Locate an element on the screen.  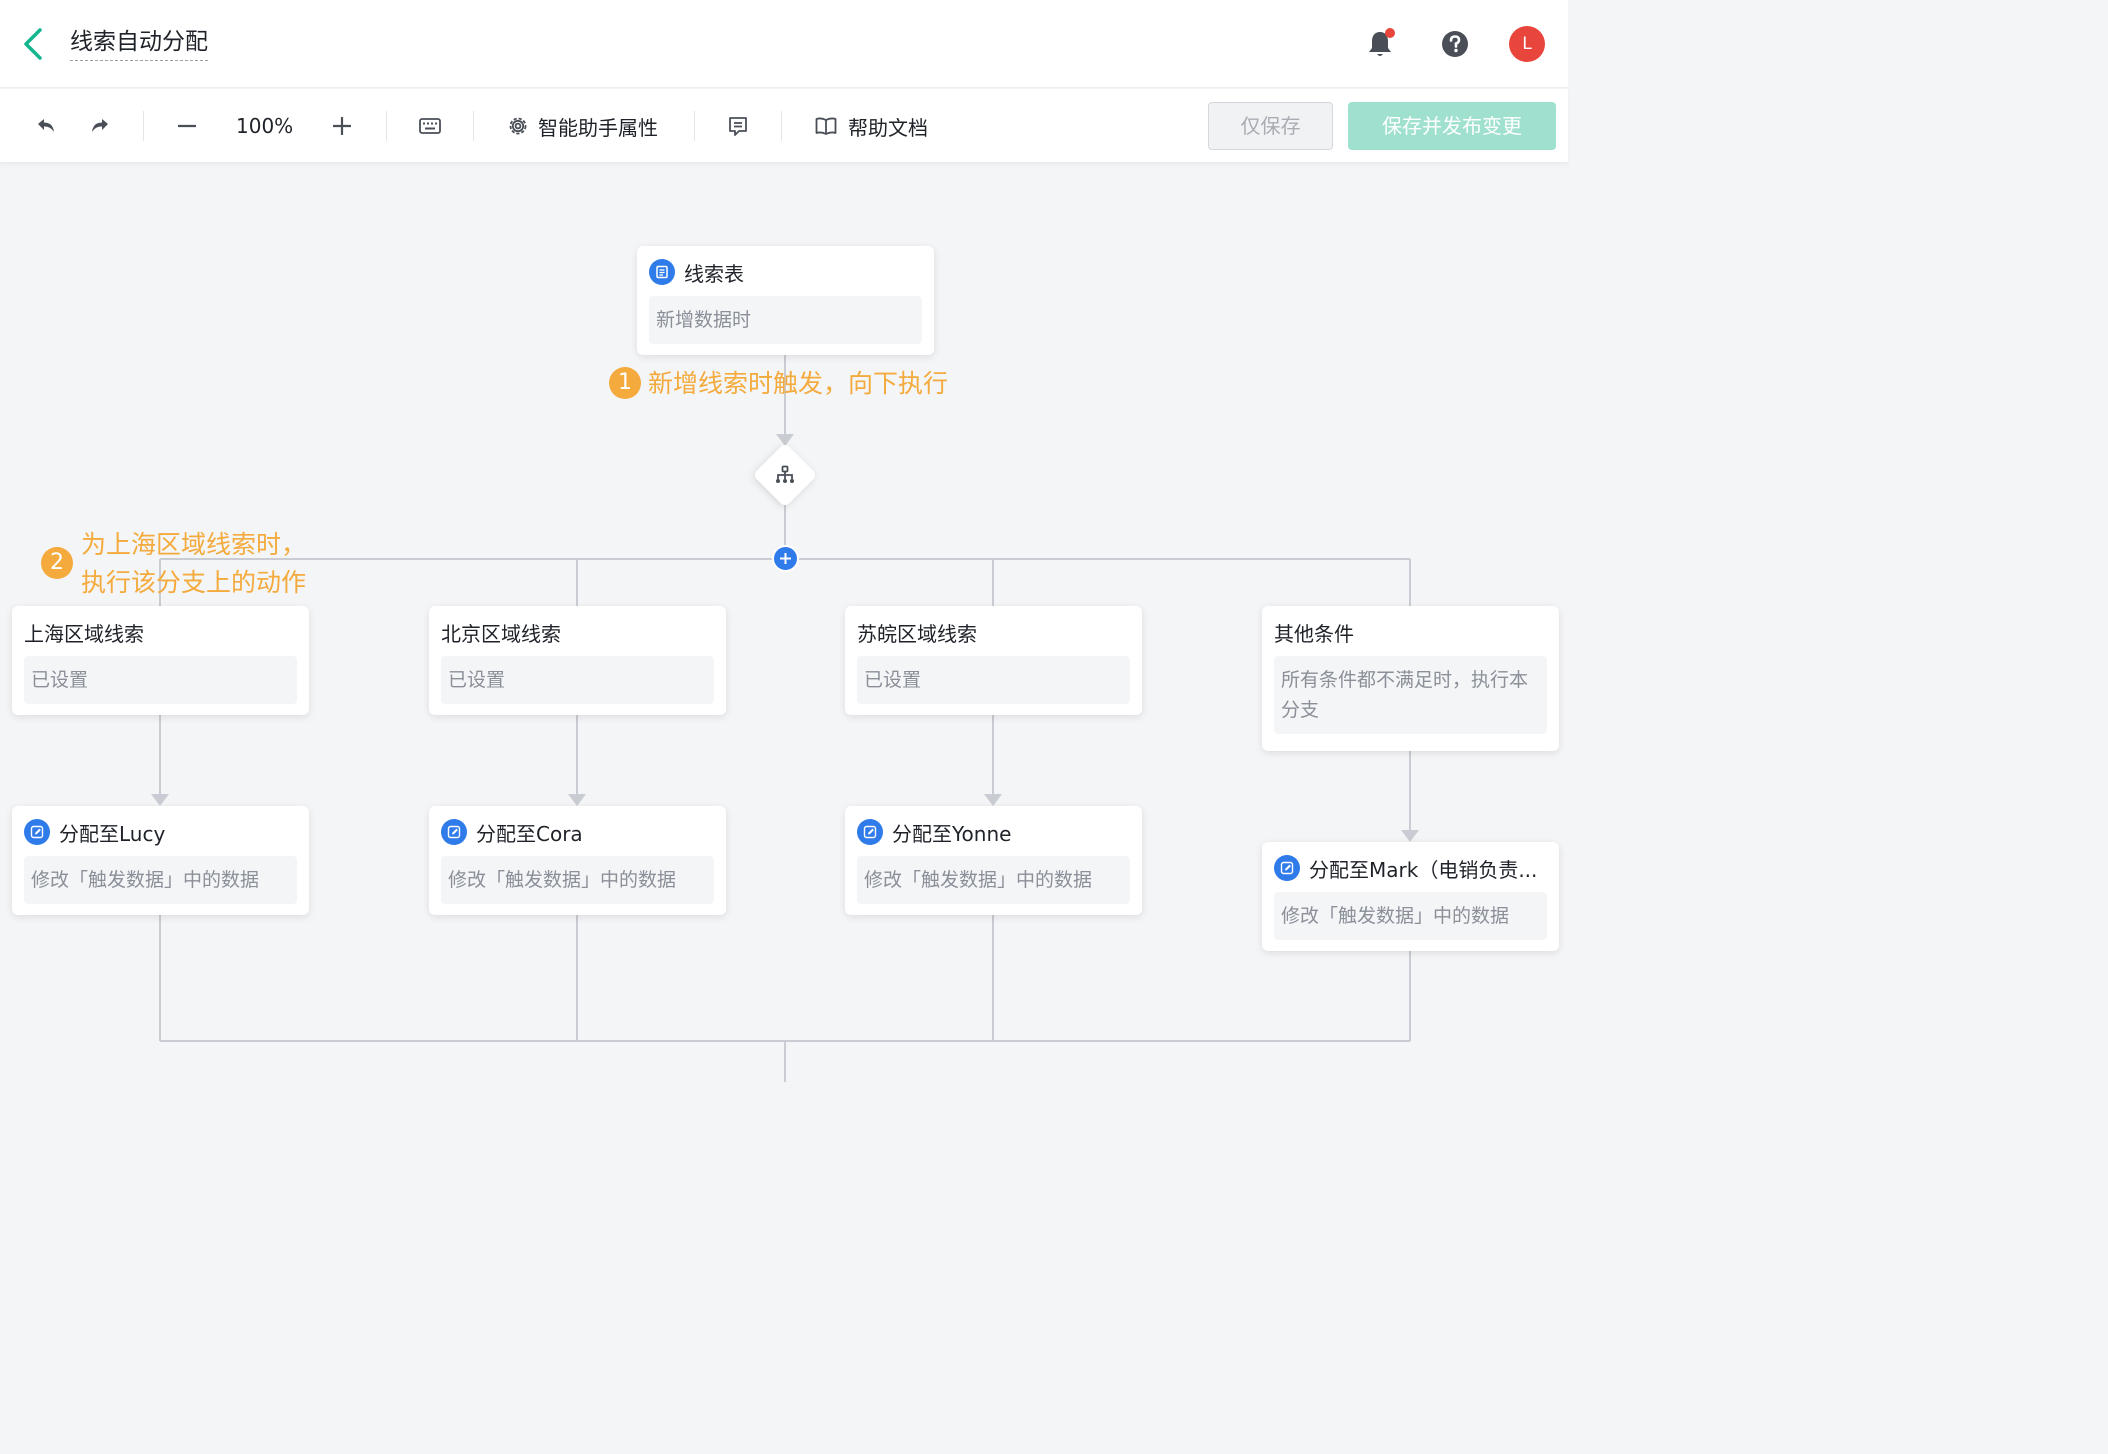
condition-title: 苏皖区域线索 is located at coordinates (917, 633).